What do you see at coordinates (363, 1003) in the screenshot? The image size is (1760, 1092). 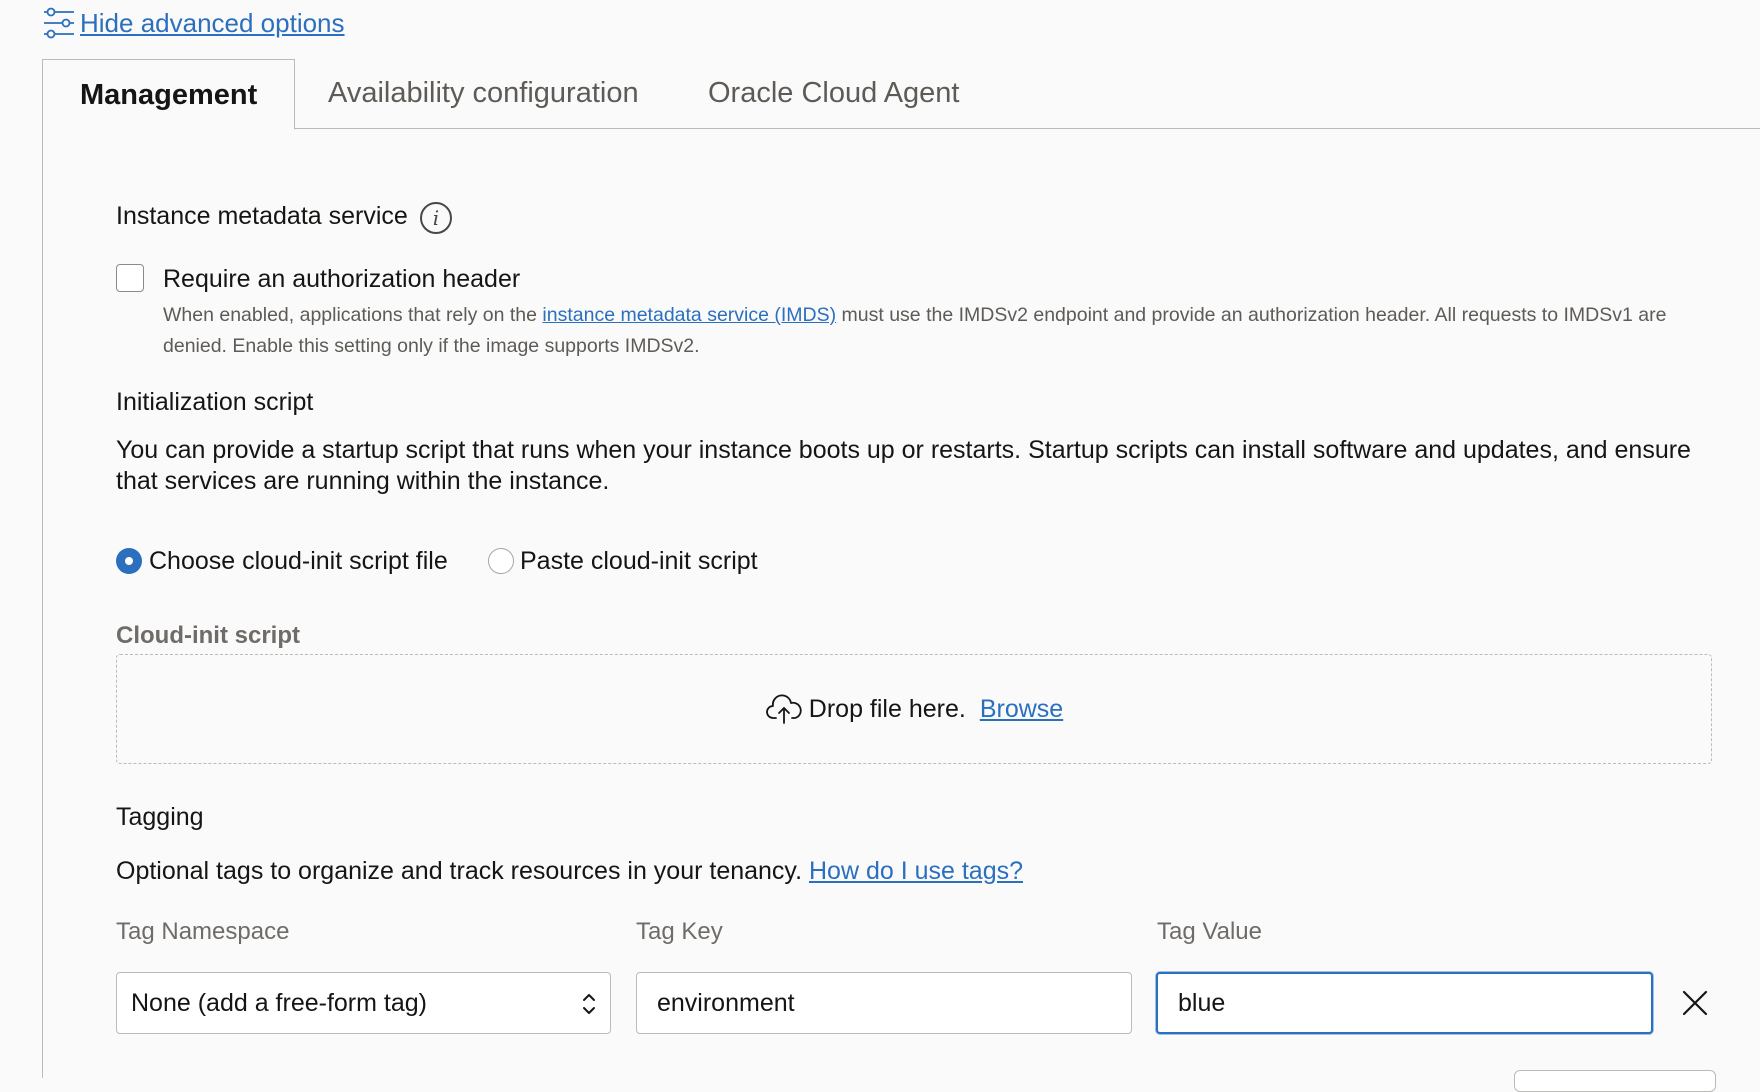 I see `tag-namespace-select: None (add a free-form tag)` at bounding box center [363, 1003].